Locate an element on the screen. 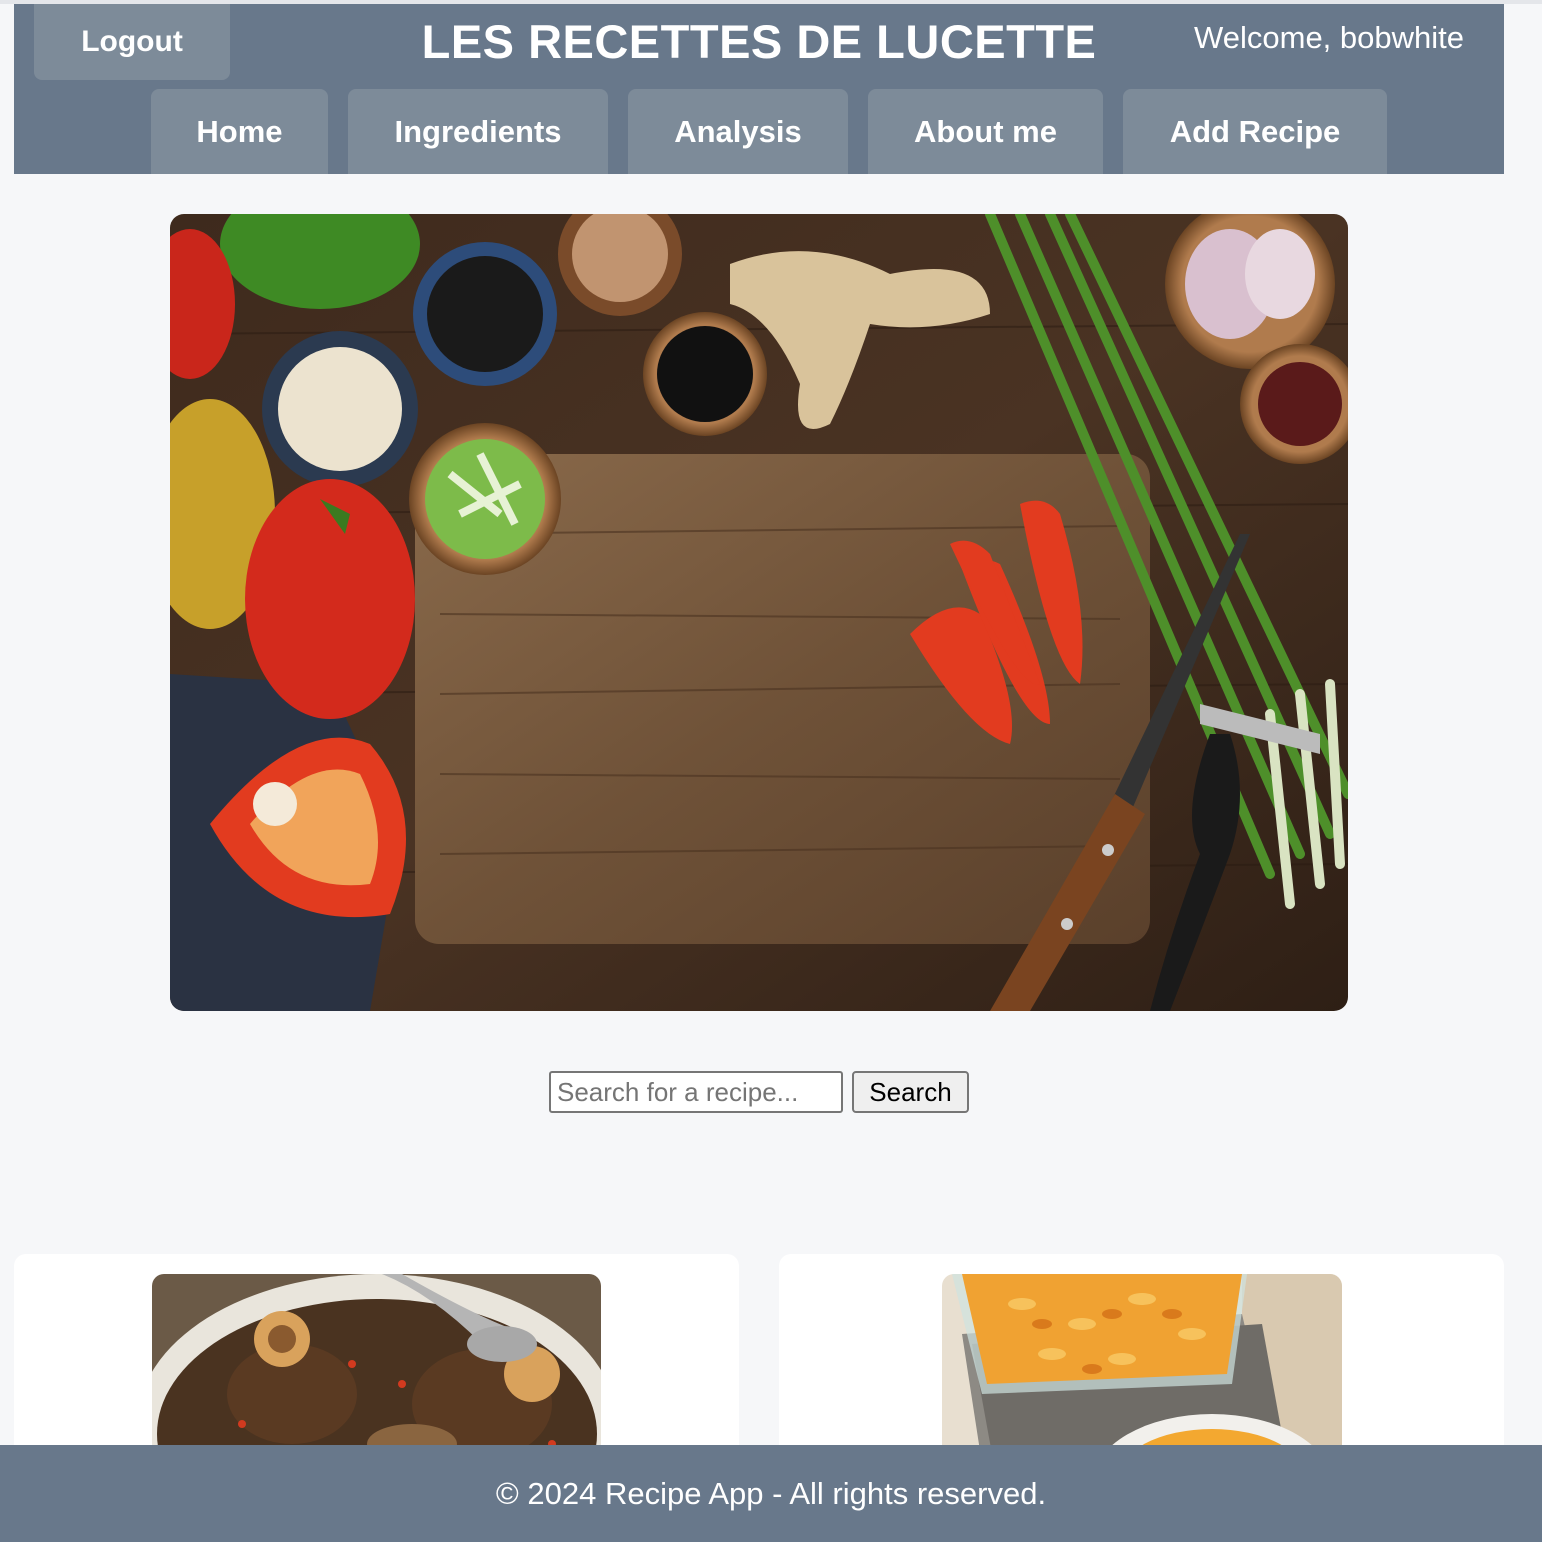 The image size is (1542, 1542). logout-button: Logout is located at coordinates (132, 42).